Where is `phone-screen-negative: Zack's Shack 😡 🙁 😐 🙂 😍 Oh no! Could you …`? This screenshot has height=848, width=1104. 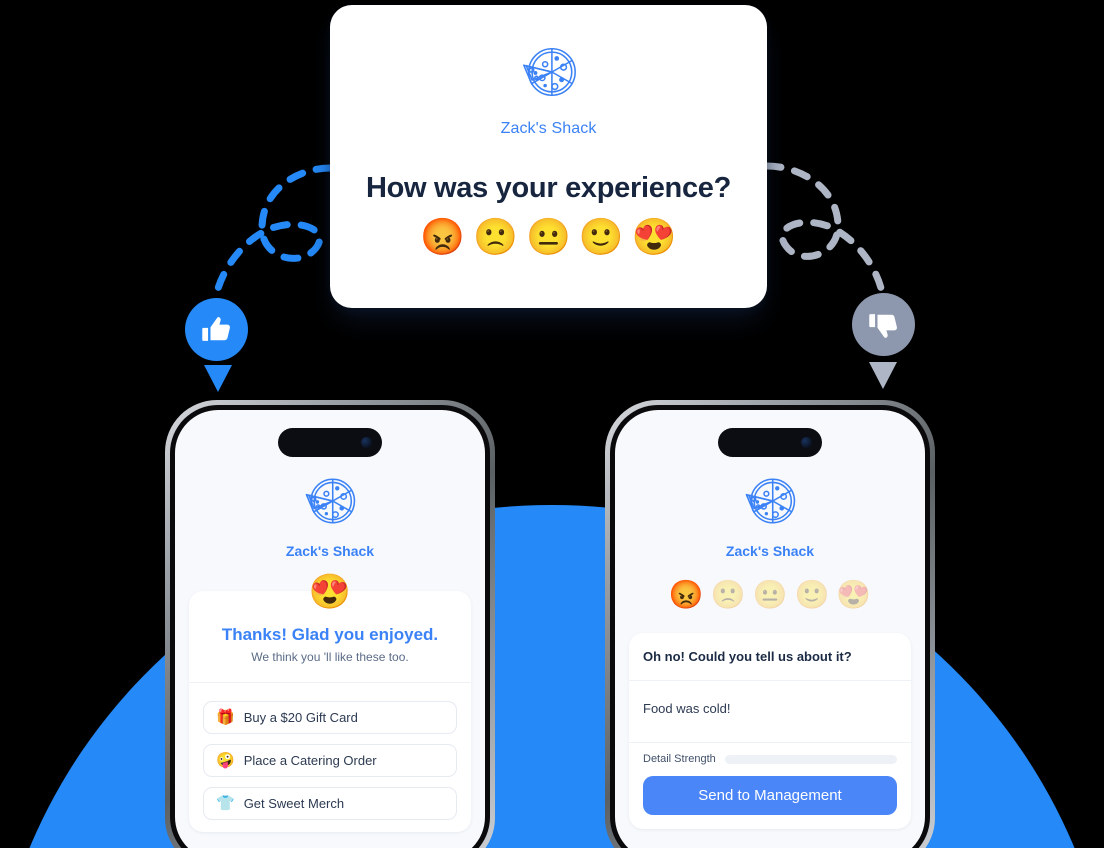 phone-screen-negative: Zack's Shack 😡 🙁 😐 🙂 😍 Oh no! Could you … is located at coordinates (770, 629).